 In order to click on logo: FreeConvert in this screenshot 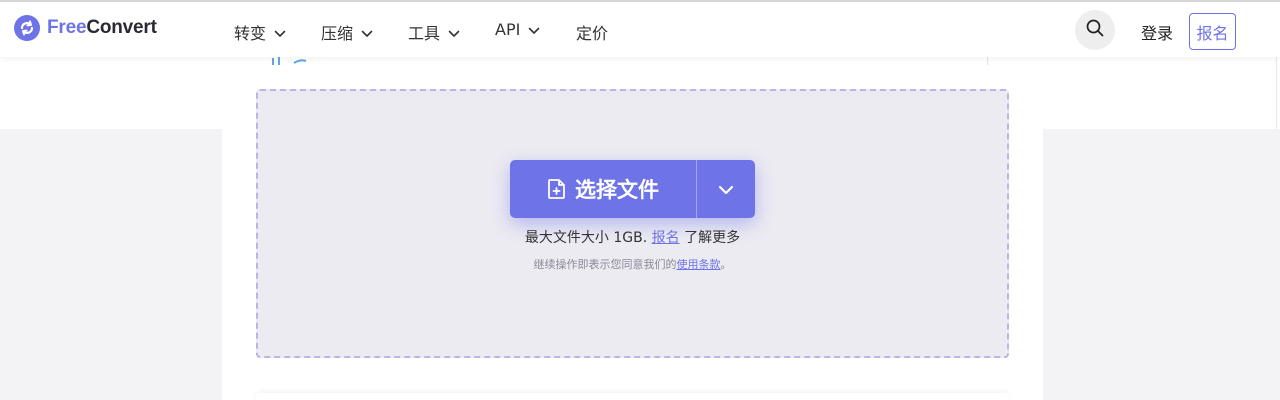, I will do `click(85, 28)`.